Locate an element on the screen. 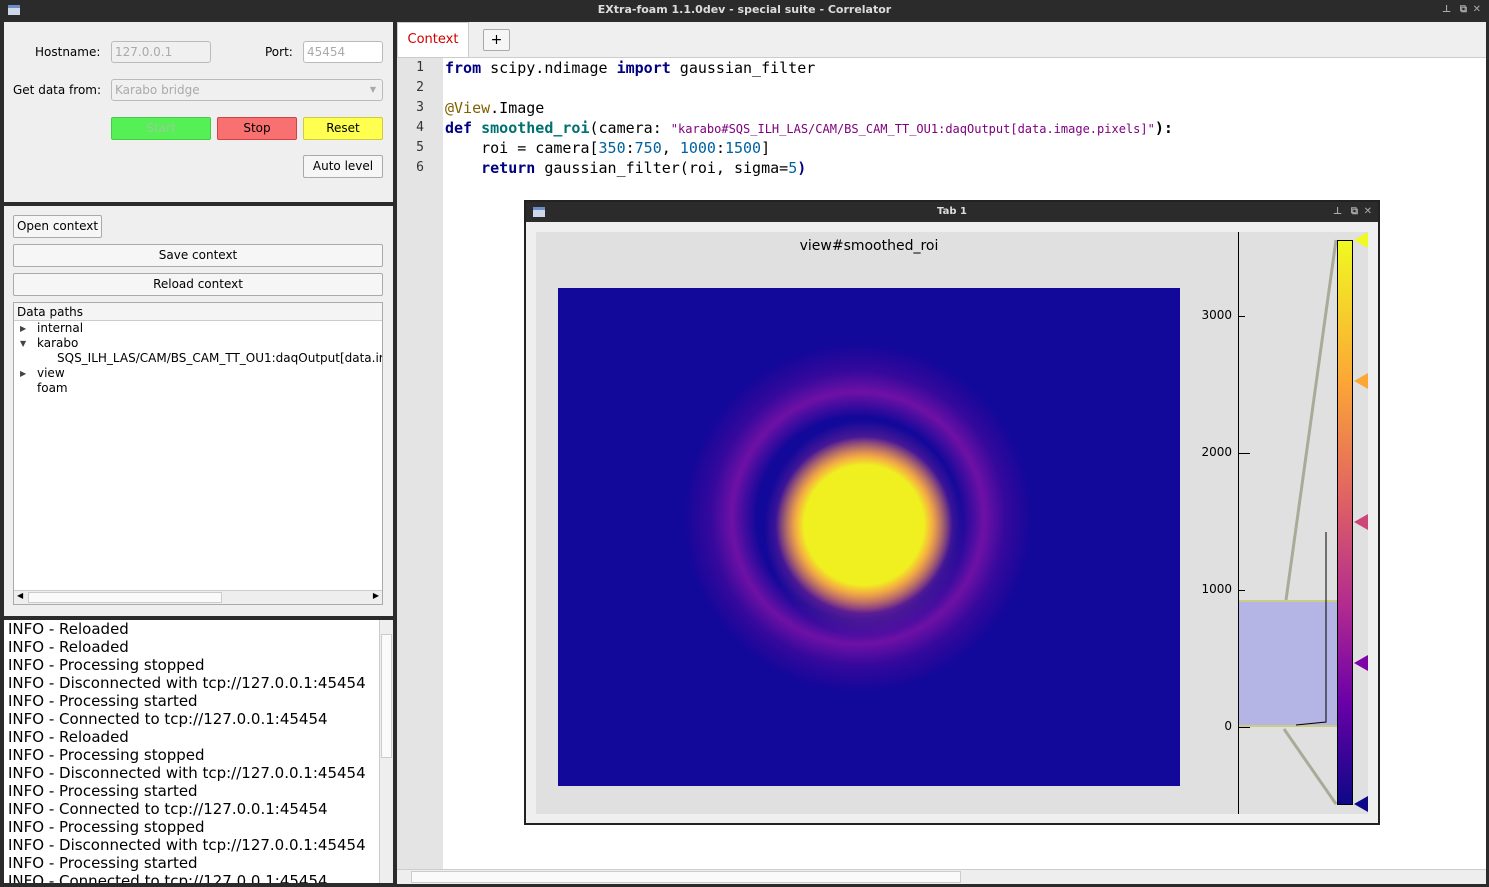 The image size is (1489, 887). tree-item-label: foam is located at coordinates (52, 388).